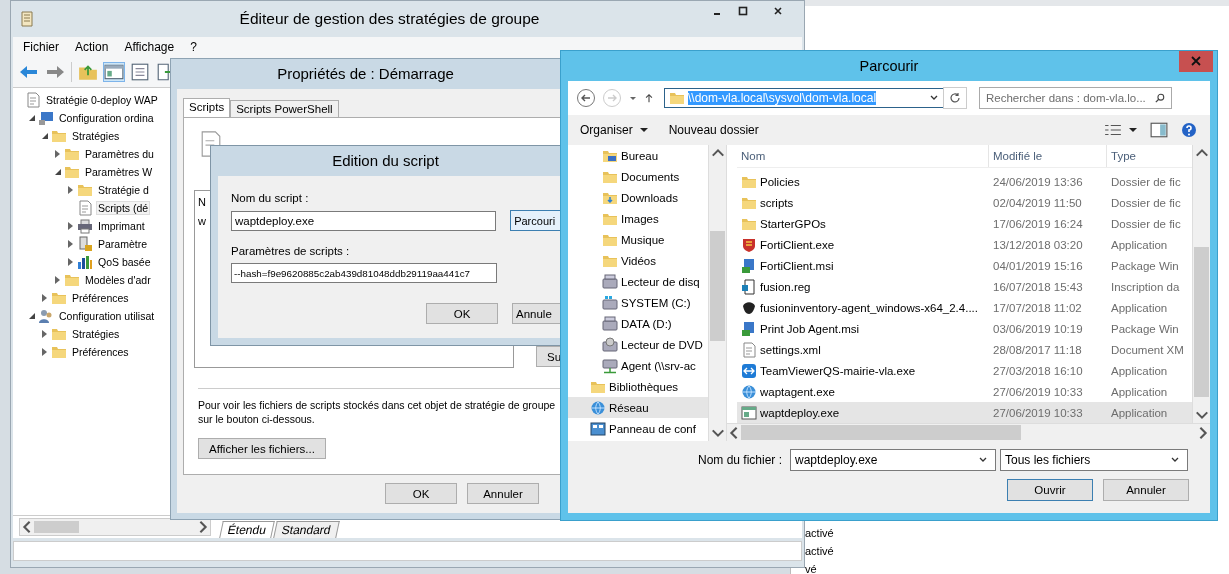  What do you see at coordinates (1159, 130) in the screenshot?
I see `preview-pane-icon` at bounding box center [1159, 130].